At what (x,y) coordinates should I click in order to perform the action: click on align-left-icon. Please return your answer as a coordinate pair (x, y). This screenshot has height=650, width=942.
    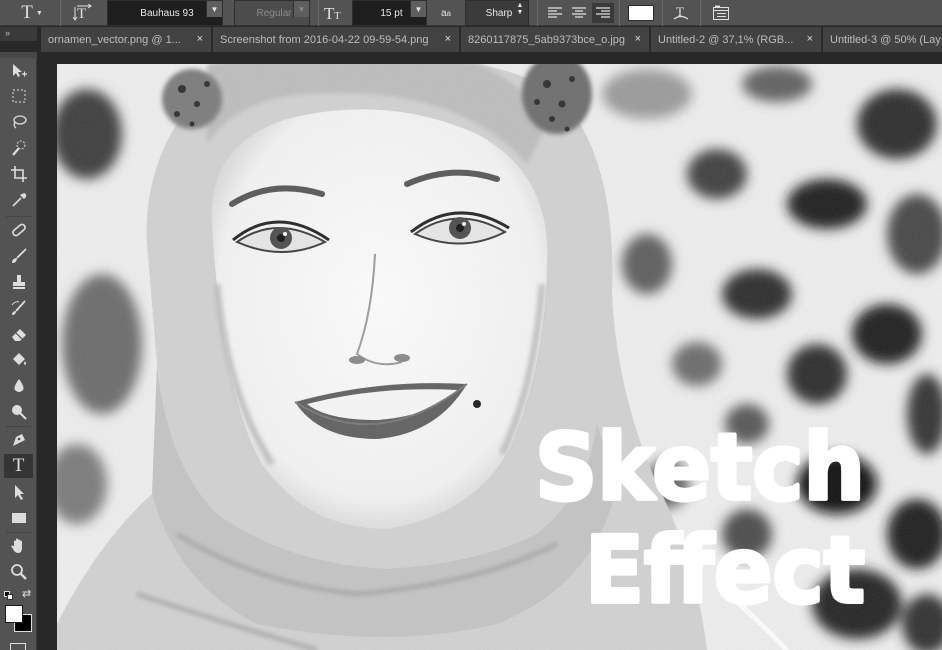
    Looking at the image, I should click on (555, 12).